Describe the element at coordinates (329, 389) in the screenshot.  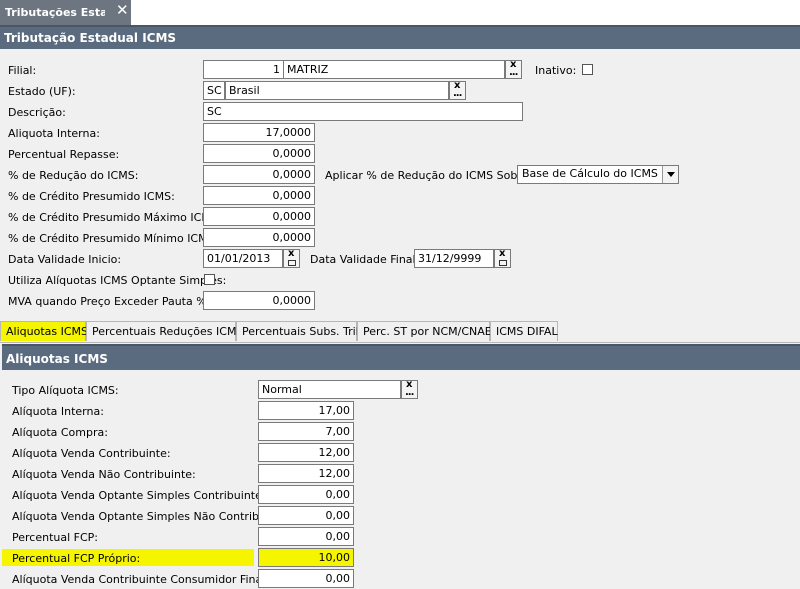
I see `tipo-aliquota-field: Normal` at that location.